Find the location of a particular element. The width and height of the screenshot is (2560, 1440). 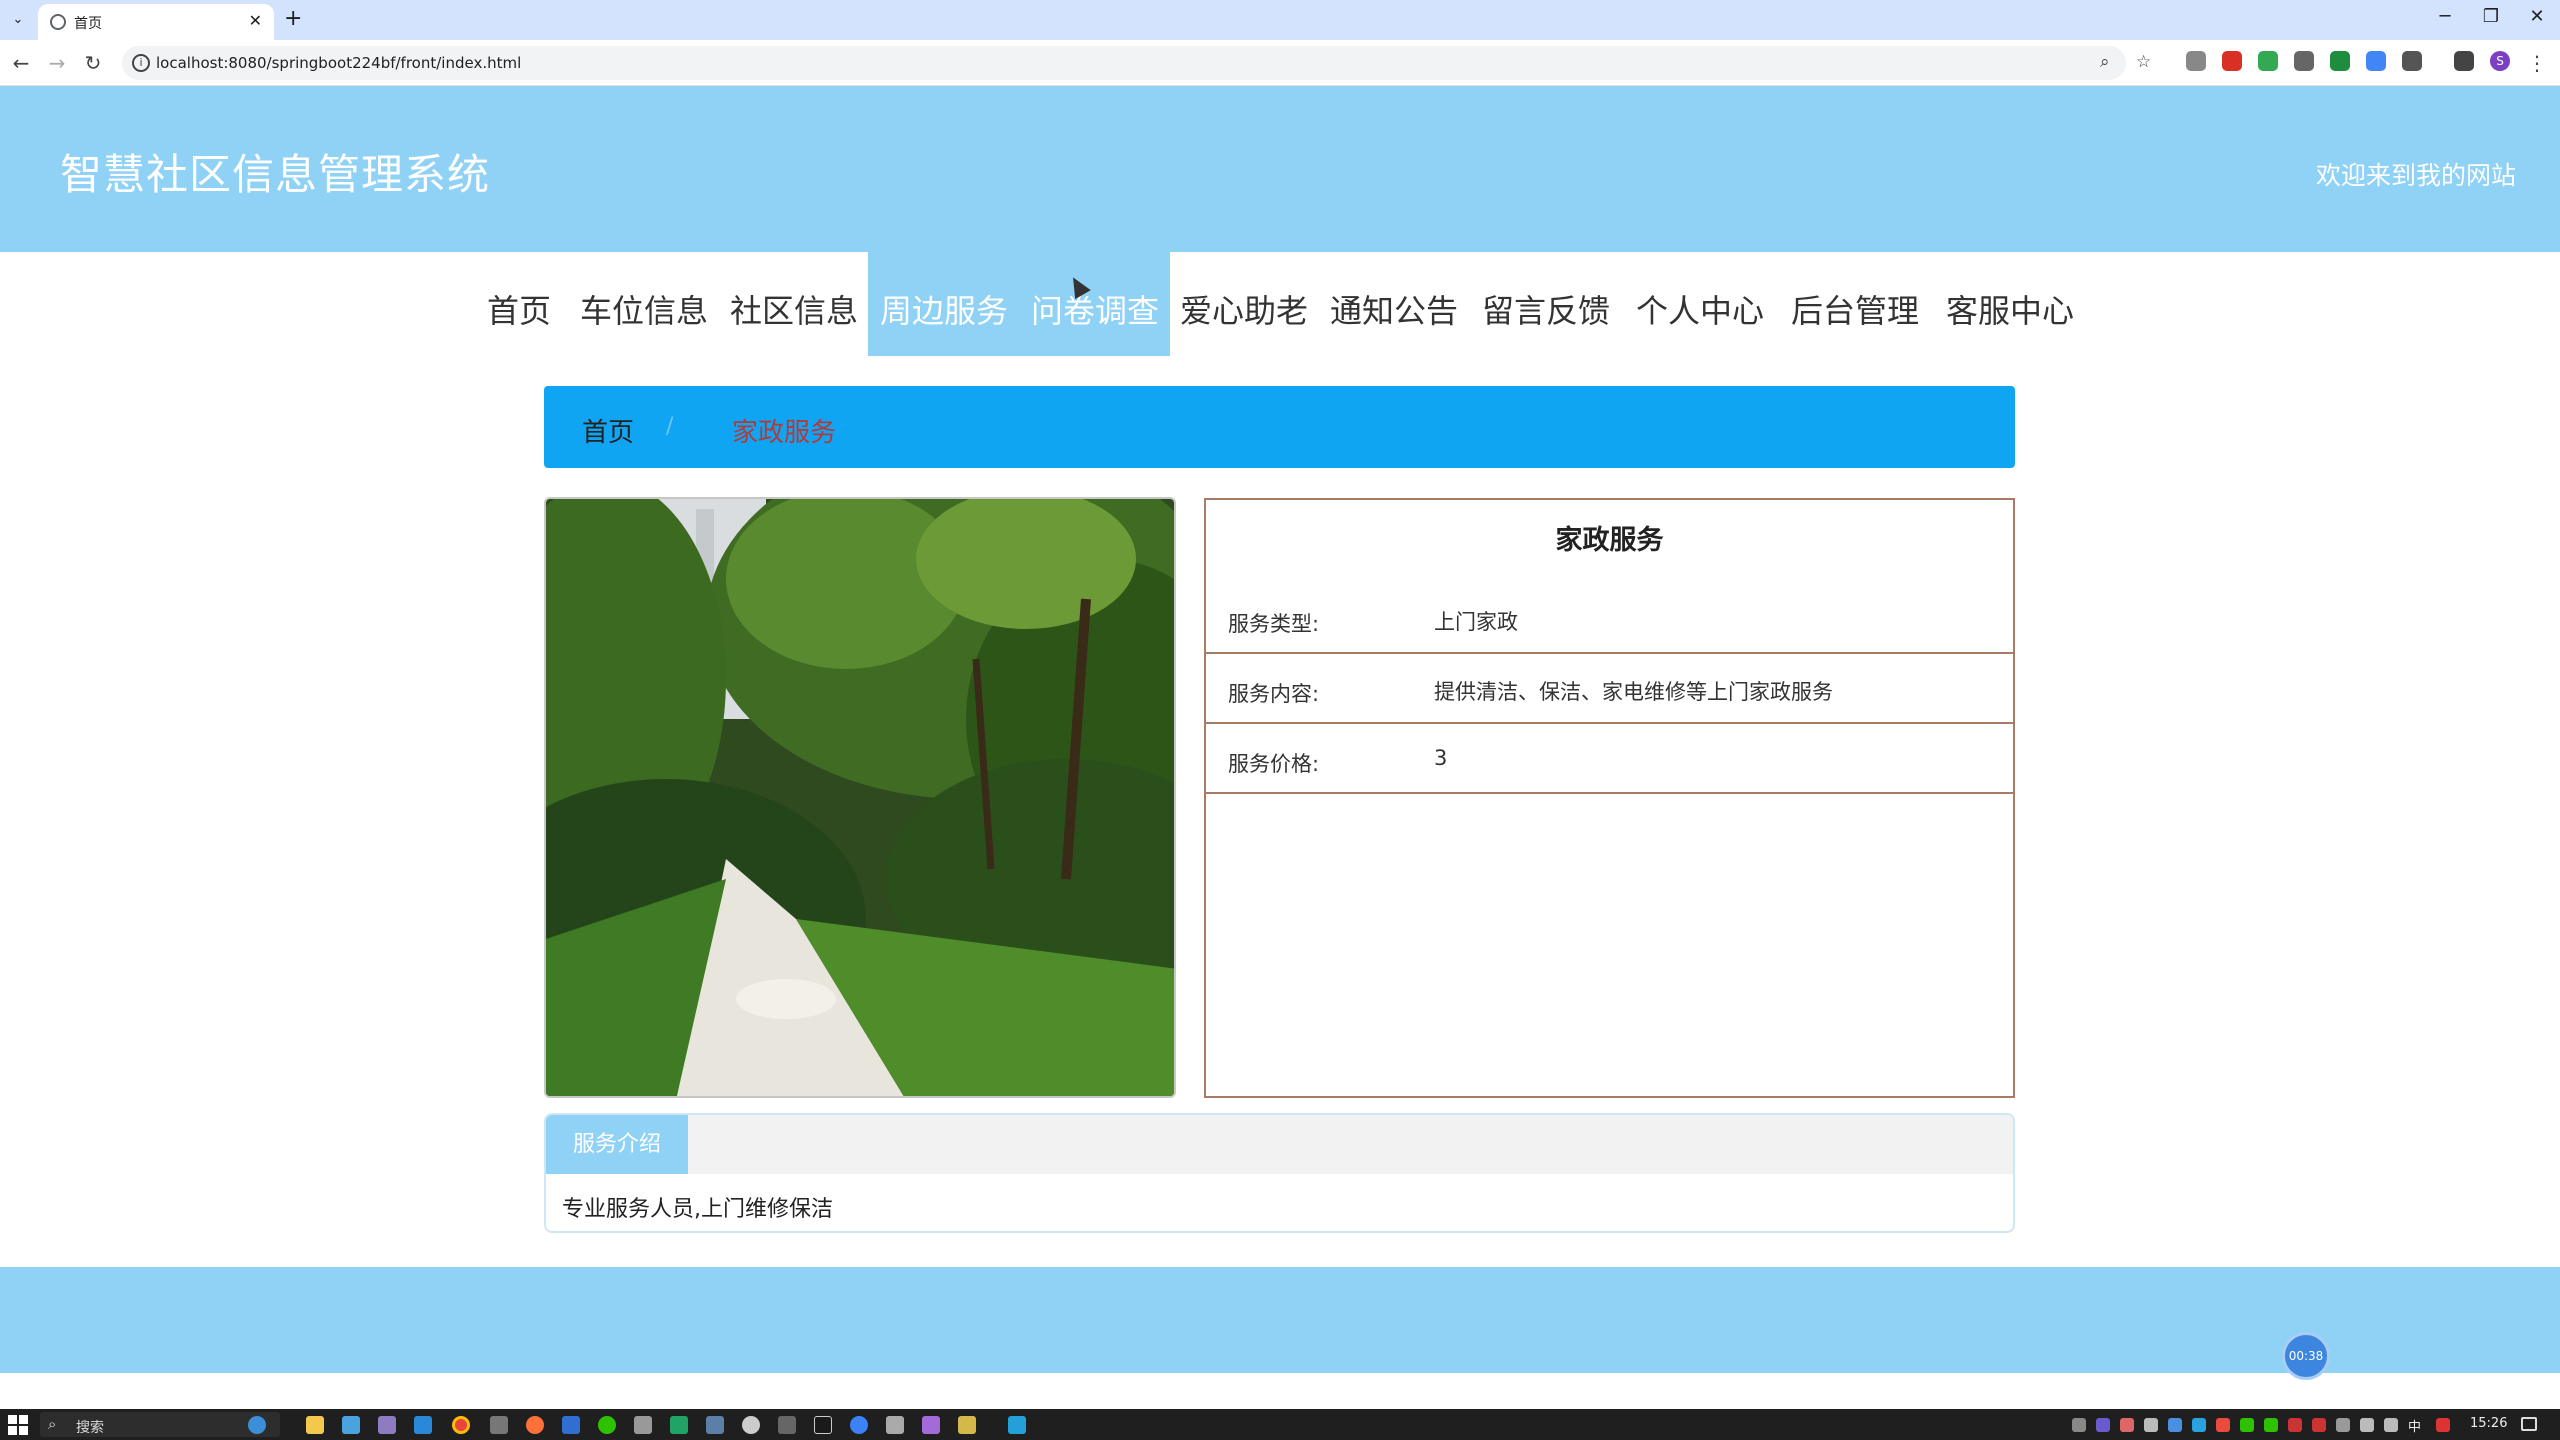

restore-button: ❐ is located at coordinates (2491, 16).